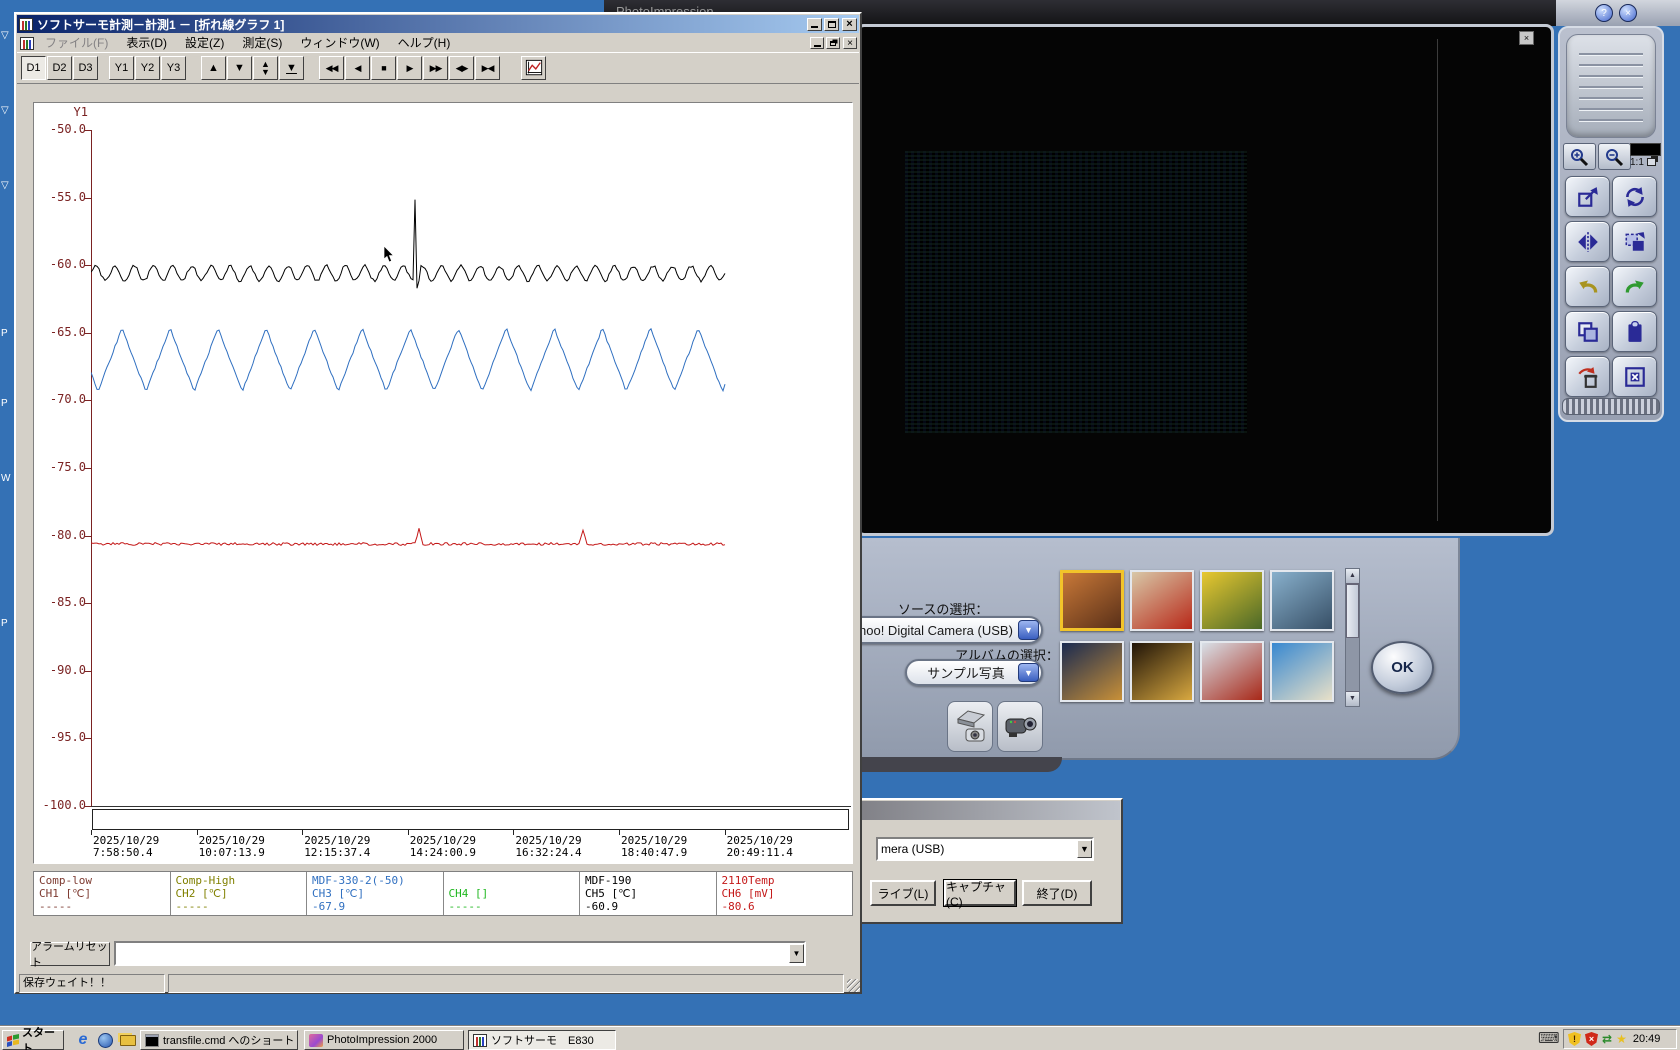 The image size is (1680, 1050). Describe the element at coordinates (1057, 893) in the screenshot. I see `dialog-button-3: 終了(D)` at that location.